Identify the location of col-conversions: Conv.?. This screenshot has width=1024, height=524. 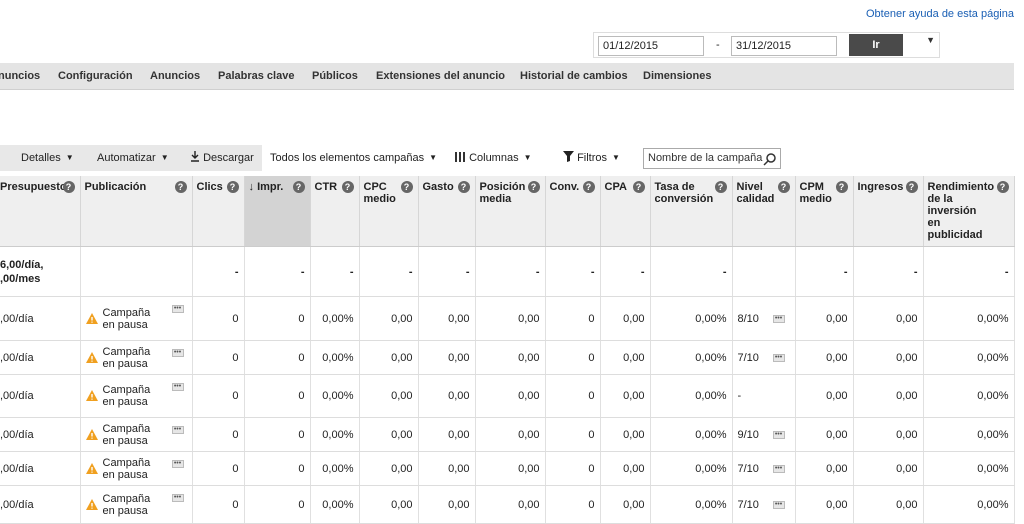
(573, 211).